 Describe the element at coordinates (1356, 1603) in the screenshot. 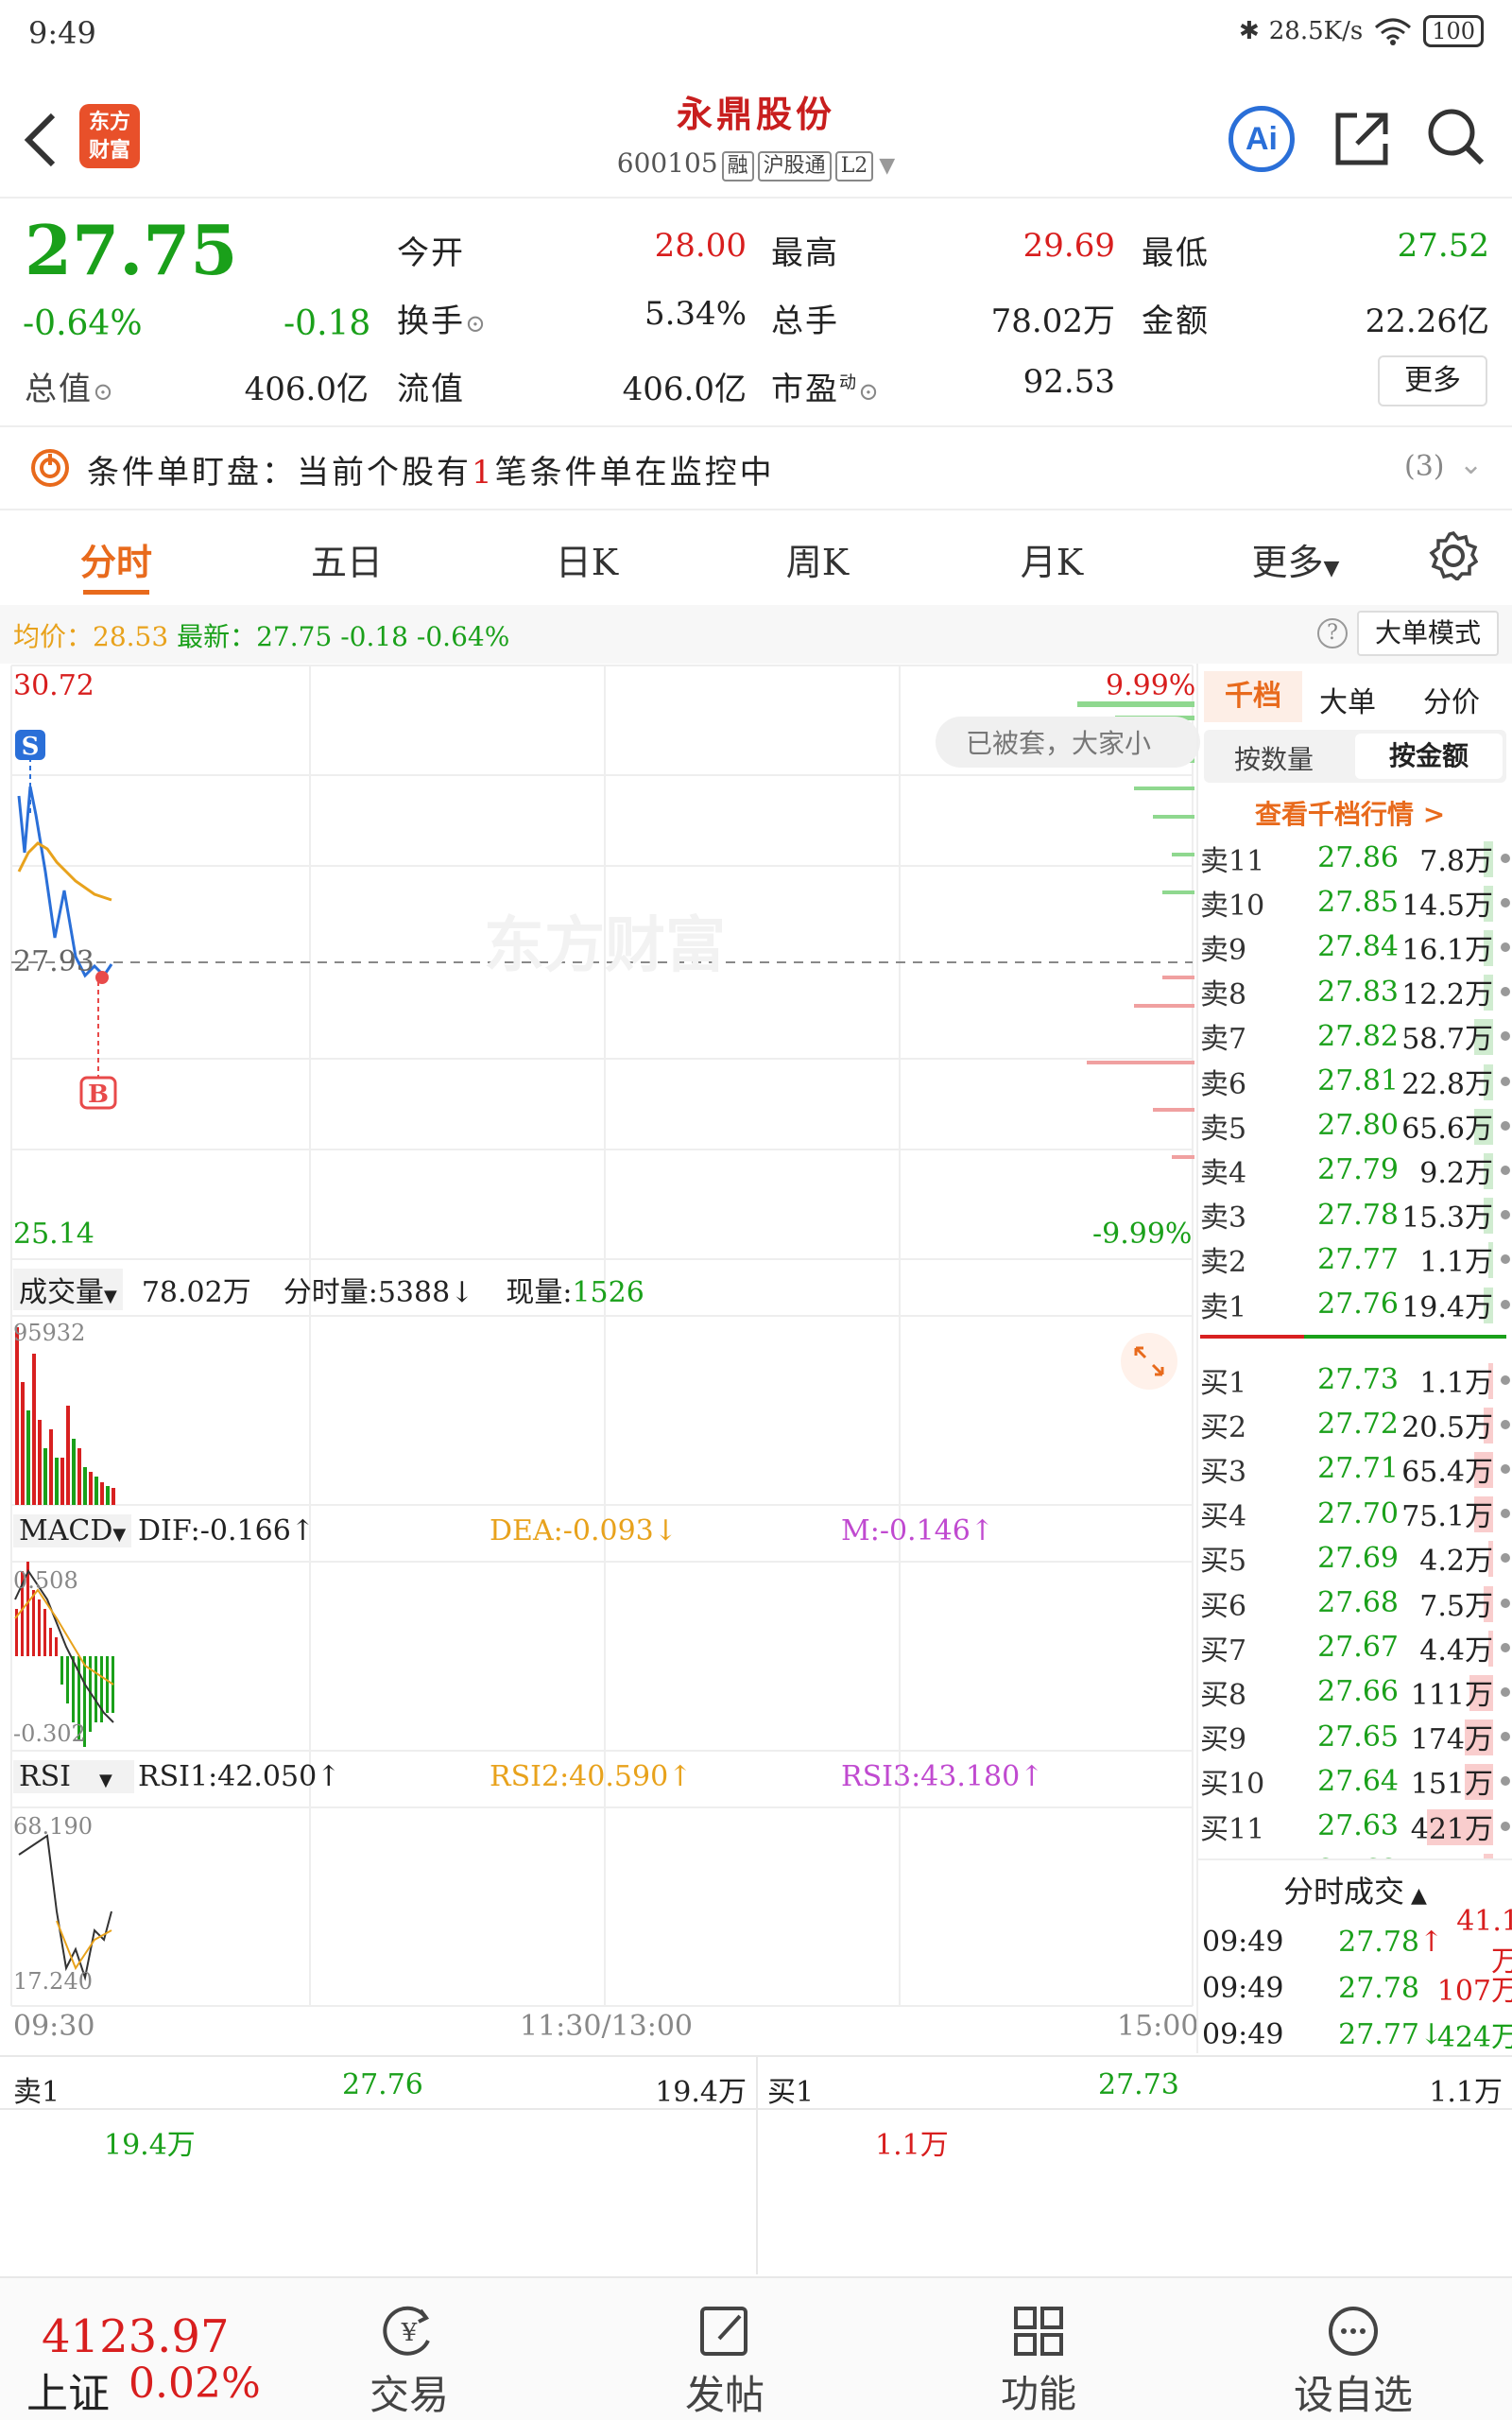

I see `bid-row: 买6 27.68 7.5万` at that location.